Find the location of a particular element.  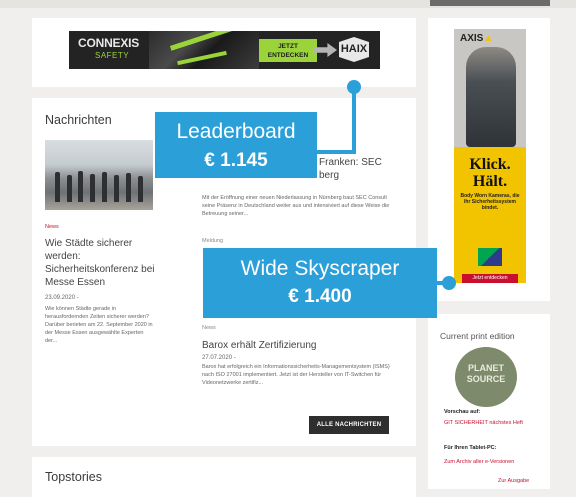

skyscraper-pointer-dot is located at coordinates (449, 283).